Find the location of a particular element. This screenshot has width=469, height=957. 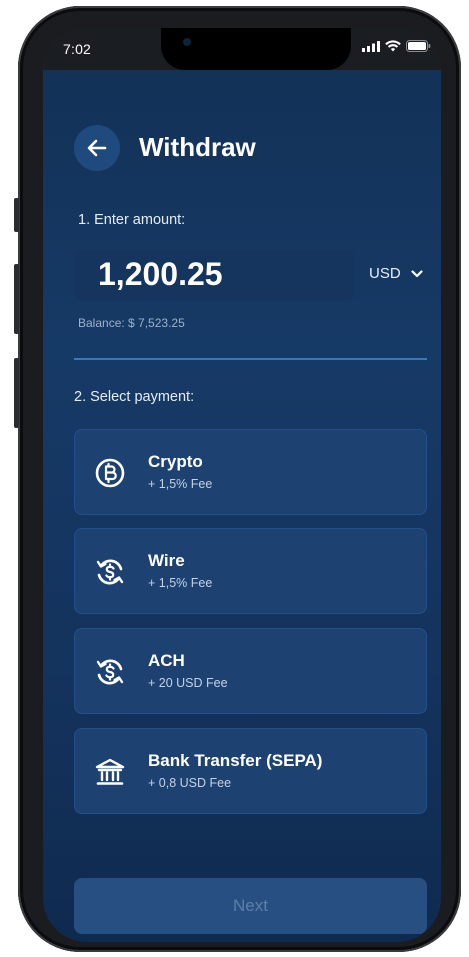

camera-icon is located at coordinates (187, 42).